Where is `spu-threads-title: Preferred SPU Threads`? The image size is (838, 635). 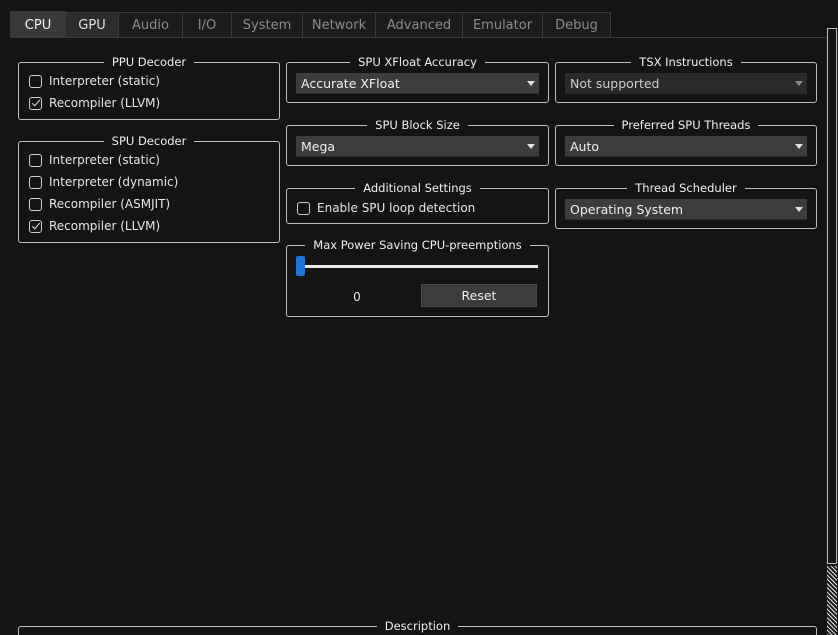
spu-threads-title: Preferred SPU Threads is located at coordinates (686, 125).